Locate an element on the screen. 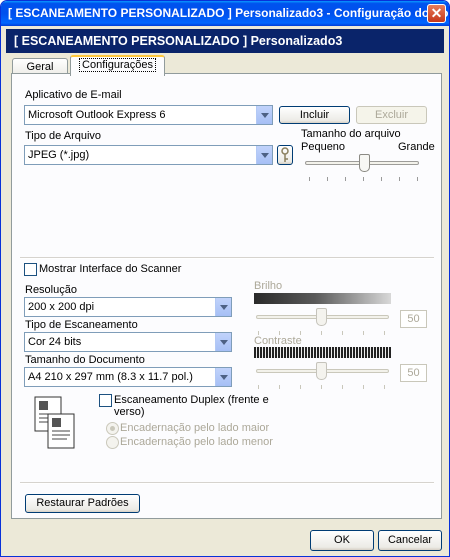  tab-configuracoes-label: Configurações is located at coordinates (117, 65).